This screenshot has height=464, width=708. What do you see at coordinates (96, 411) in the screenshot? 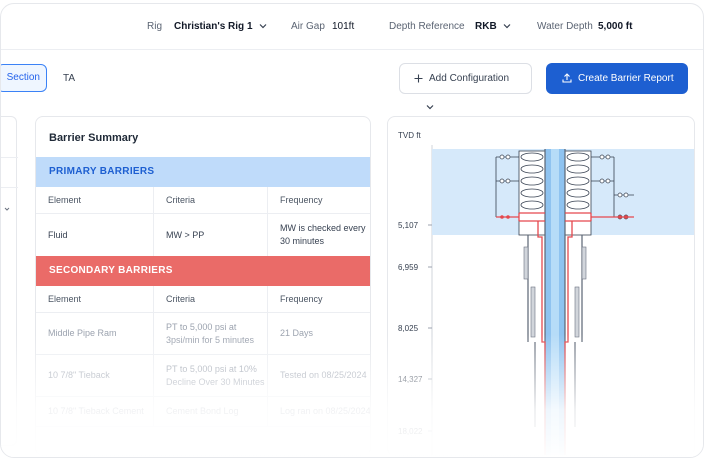
I see `element-cell: 10 7/8" Tieback Cement` at bounding box center [96, 411].